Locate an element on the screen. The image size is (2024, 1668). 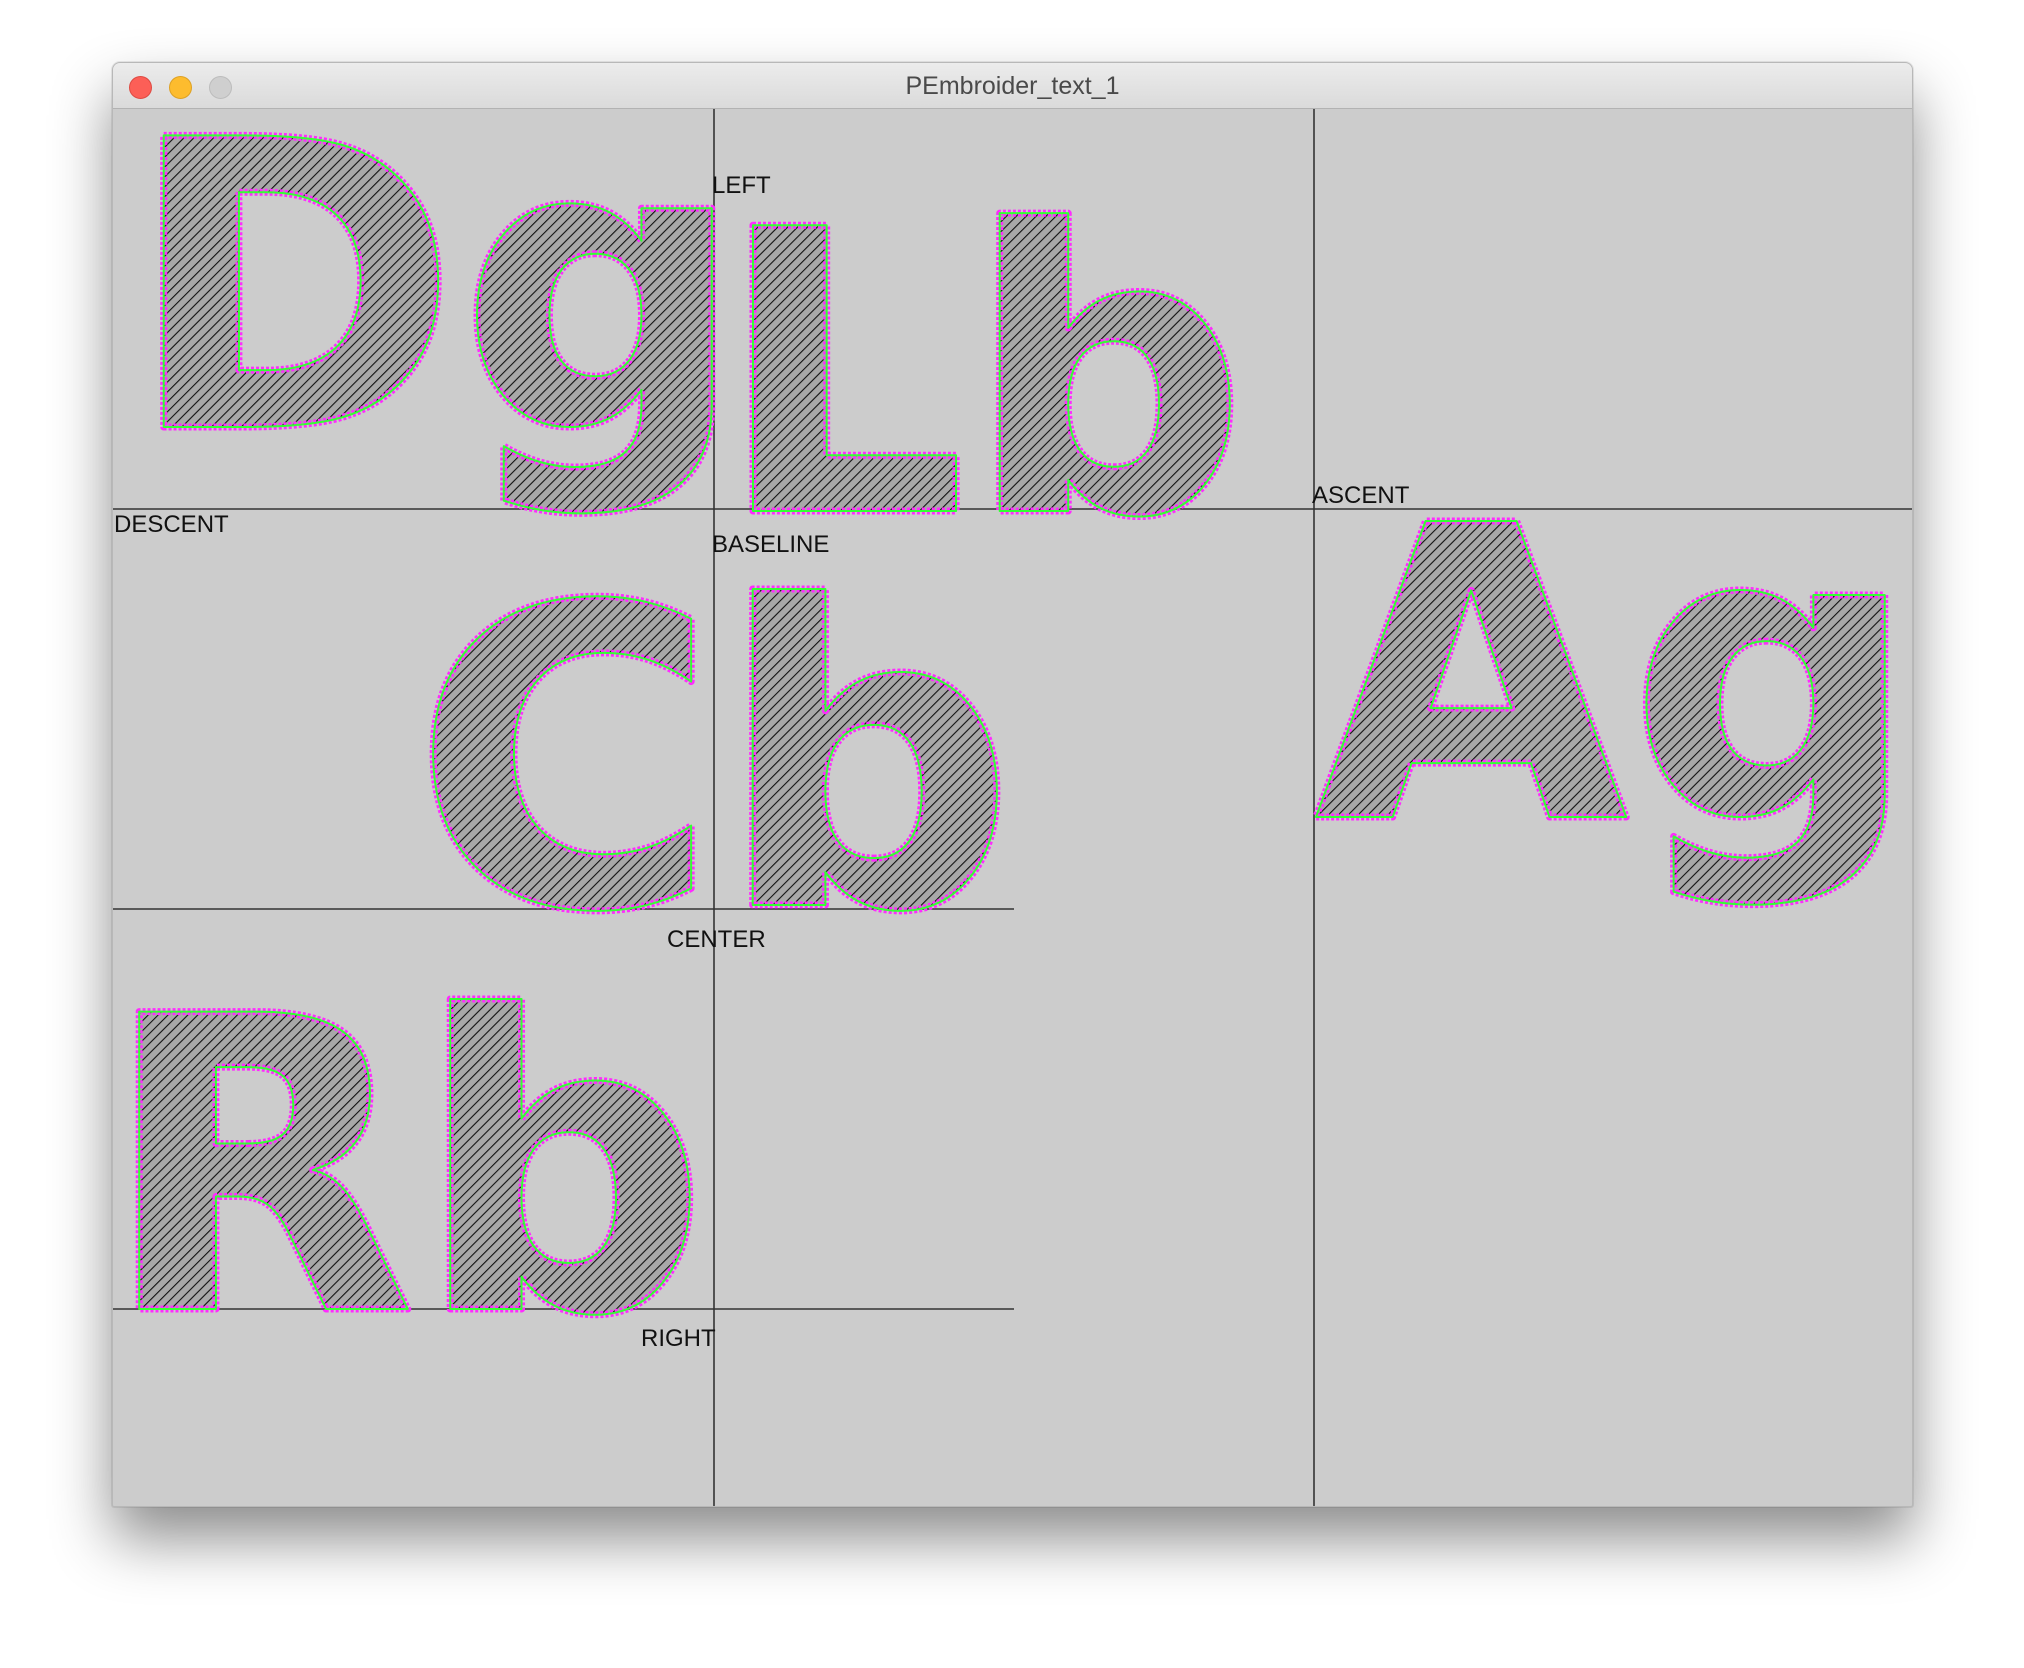
svg-text: Dg is located at coordinates (436, 315).